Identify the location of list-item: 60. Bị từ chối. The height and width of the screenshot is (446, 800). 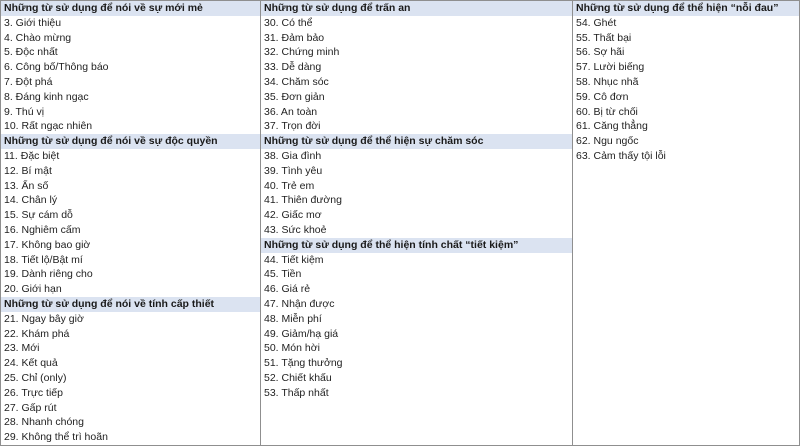
(607, 111).